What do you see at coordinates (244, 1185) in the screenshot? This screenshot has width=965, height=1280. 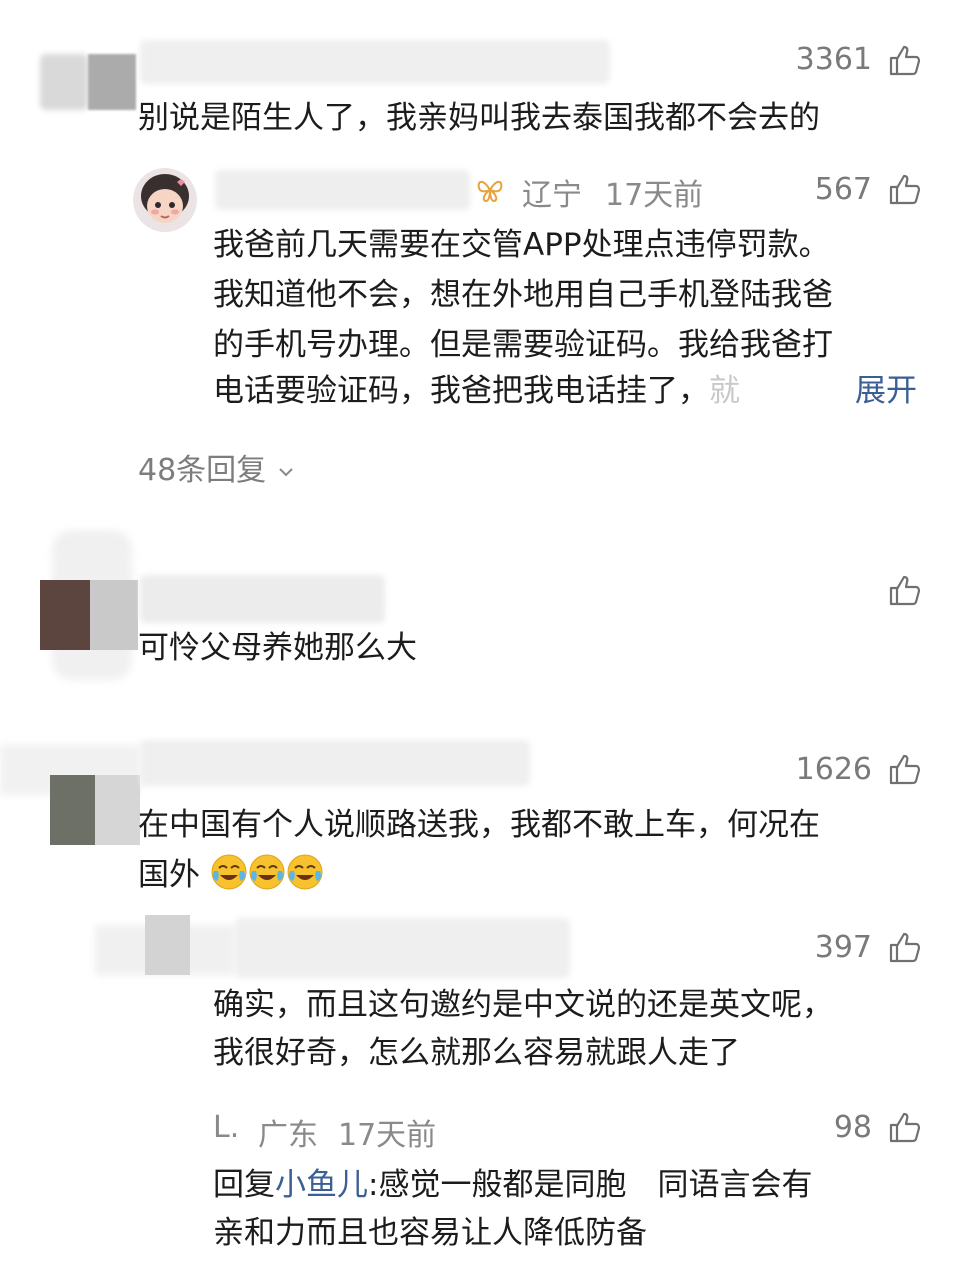 I see `reply-prefix: 回复` at bounding box center [244, 1185].